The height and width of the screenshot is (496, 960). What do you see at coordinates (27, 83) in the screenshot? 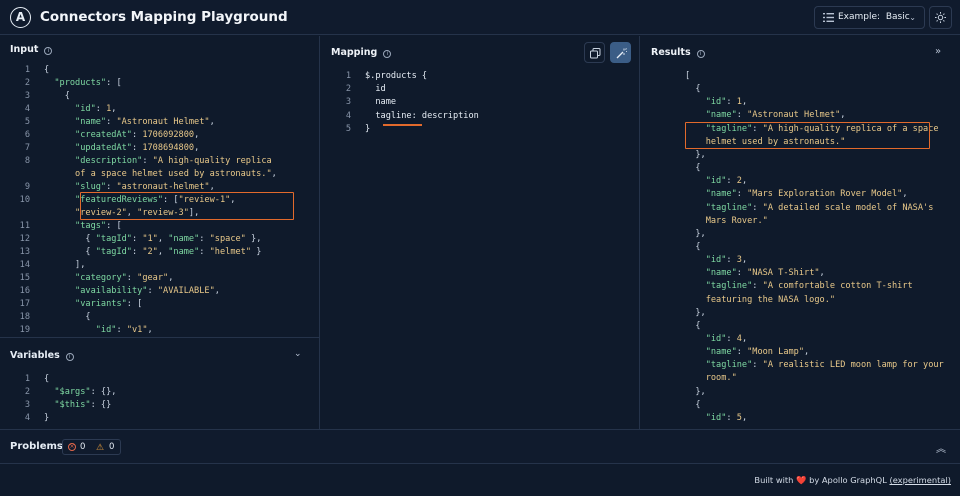
I see `line-number: 2` at bounding box center [27, 83].